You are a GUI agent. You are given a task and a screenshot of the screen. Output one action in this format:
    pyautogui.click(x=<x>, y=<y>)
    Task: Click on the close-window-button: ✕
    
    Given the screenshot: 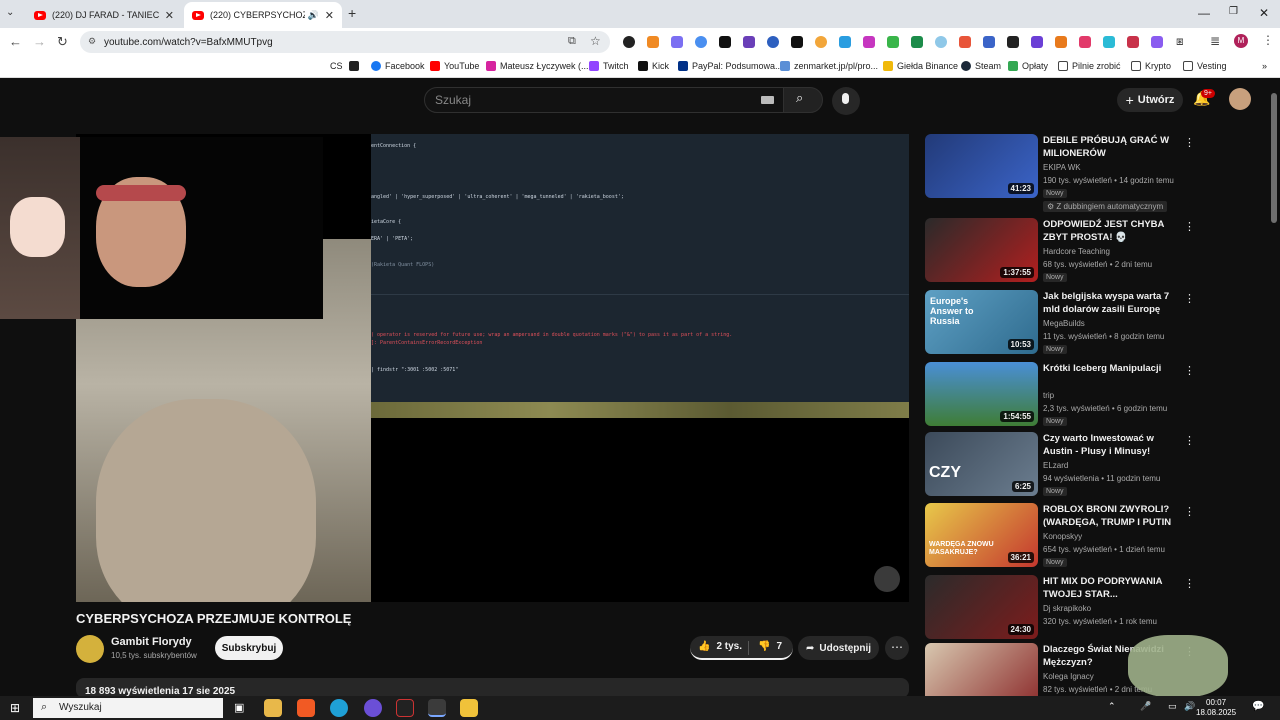 What is the action you would take?
    pyautogui.click(x=1264, y=13)
    